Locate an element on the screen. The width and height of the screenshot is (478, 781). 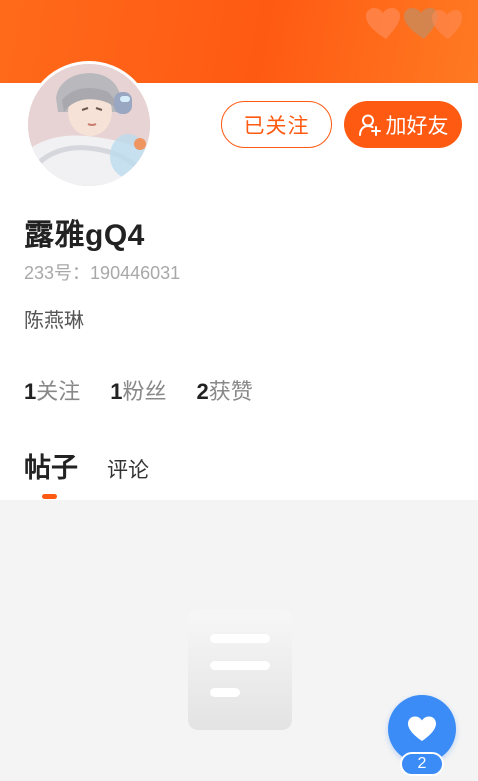
avatar-image is located at coordinates (89, 125).